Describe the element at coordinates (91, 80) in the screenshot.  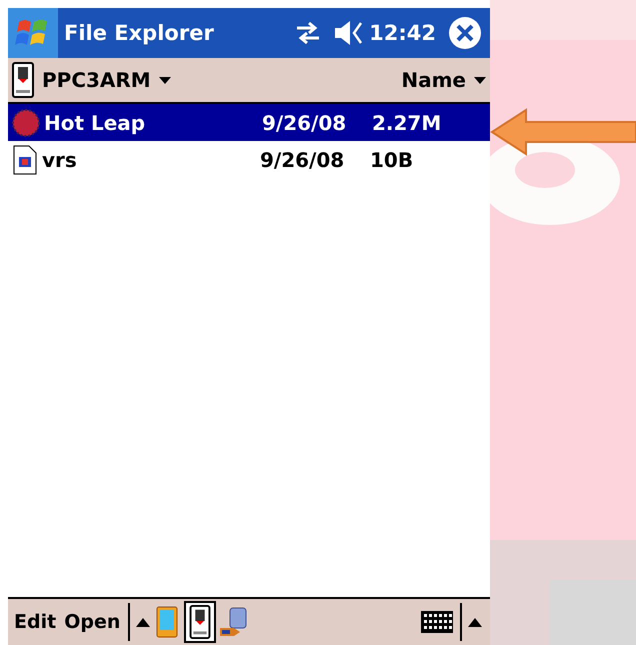
I see `folder-dropdown: PPC3ARM` at that location.